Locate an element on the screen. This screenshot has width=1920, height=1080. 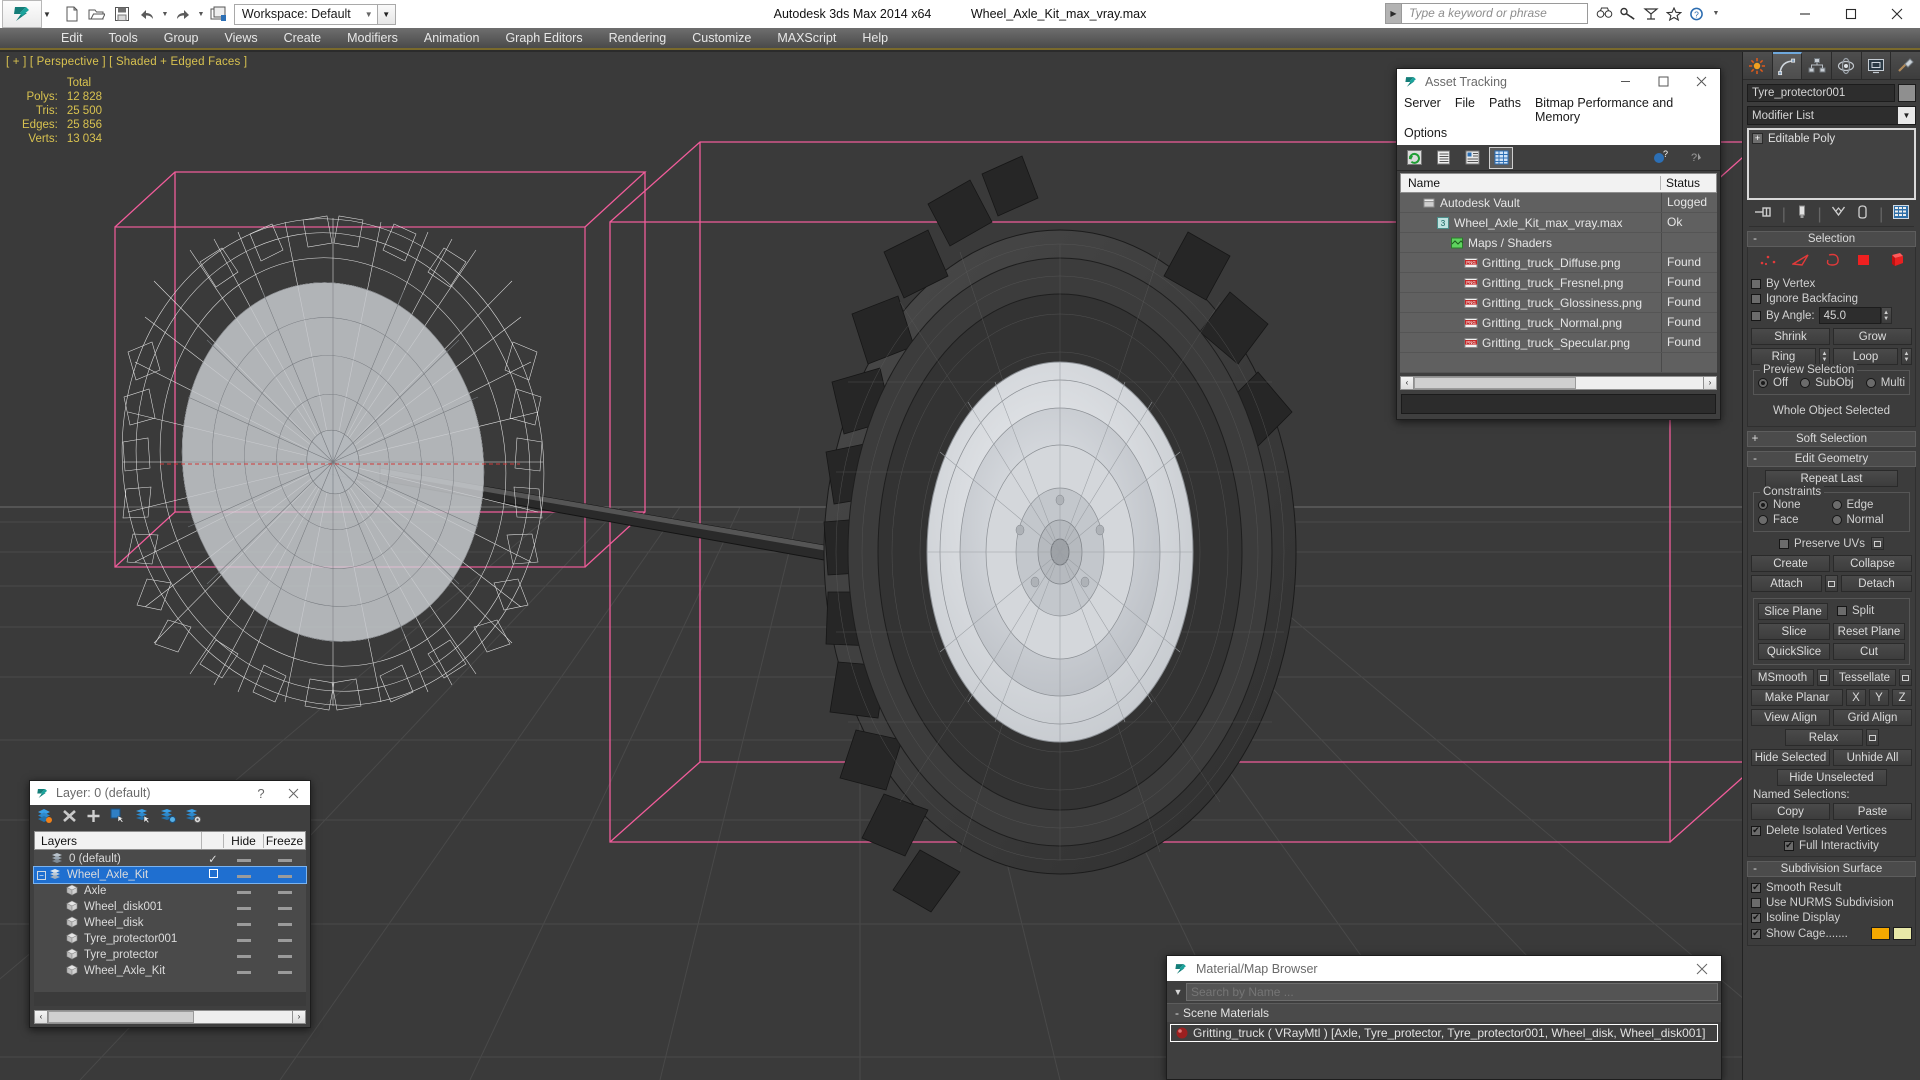
layer-dialog: Layer: 0 (default) ? Layers Hide Freeze is located at coordinates (170, 904).